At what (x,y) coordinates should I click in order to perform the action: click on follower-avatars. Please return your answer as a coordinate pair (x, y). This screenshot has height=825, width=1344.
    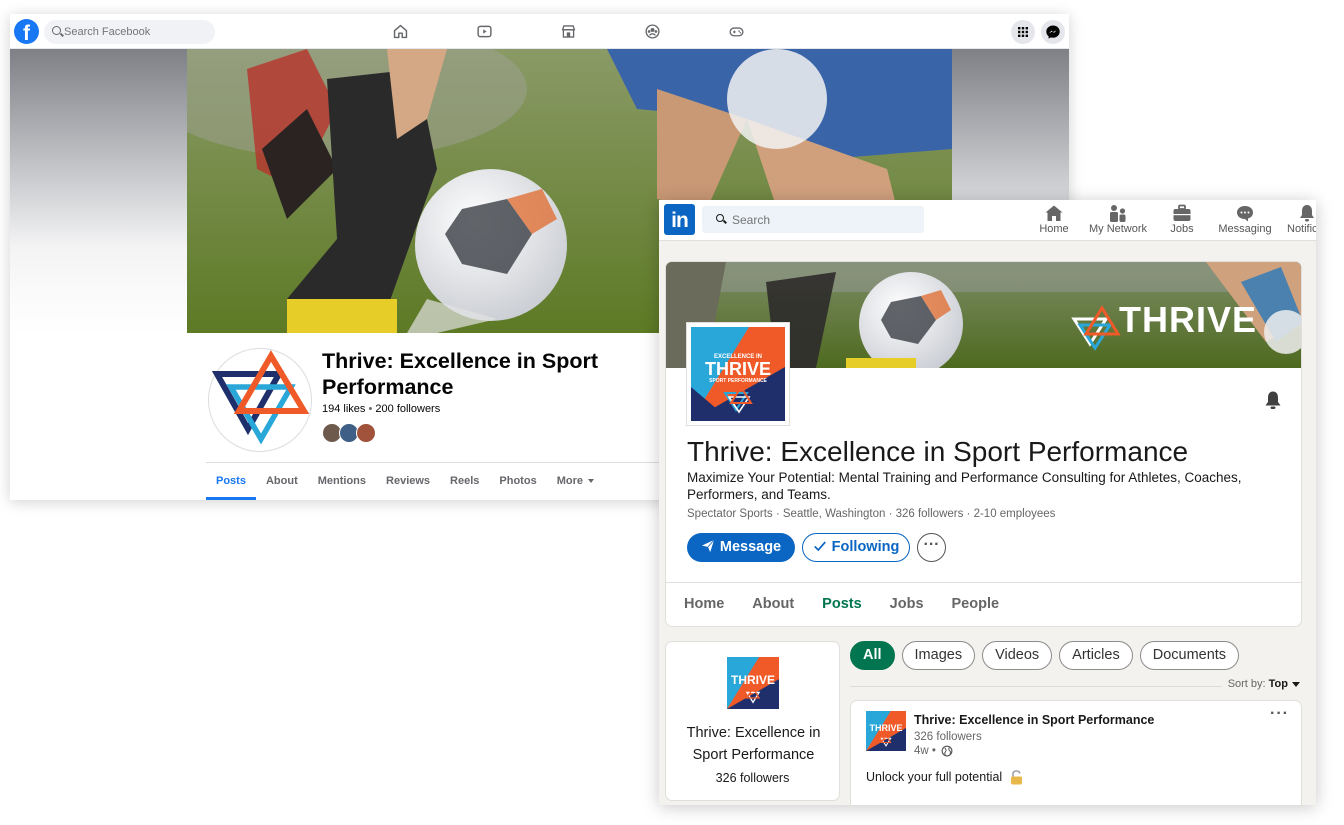
    Looking at the image, I should click on (352, 434).